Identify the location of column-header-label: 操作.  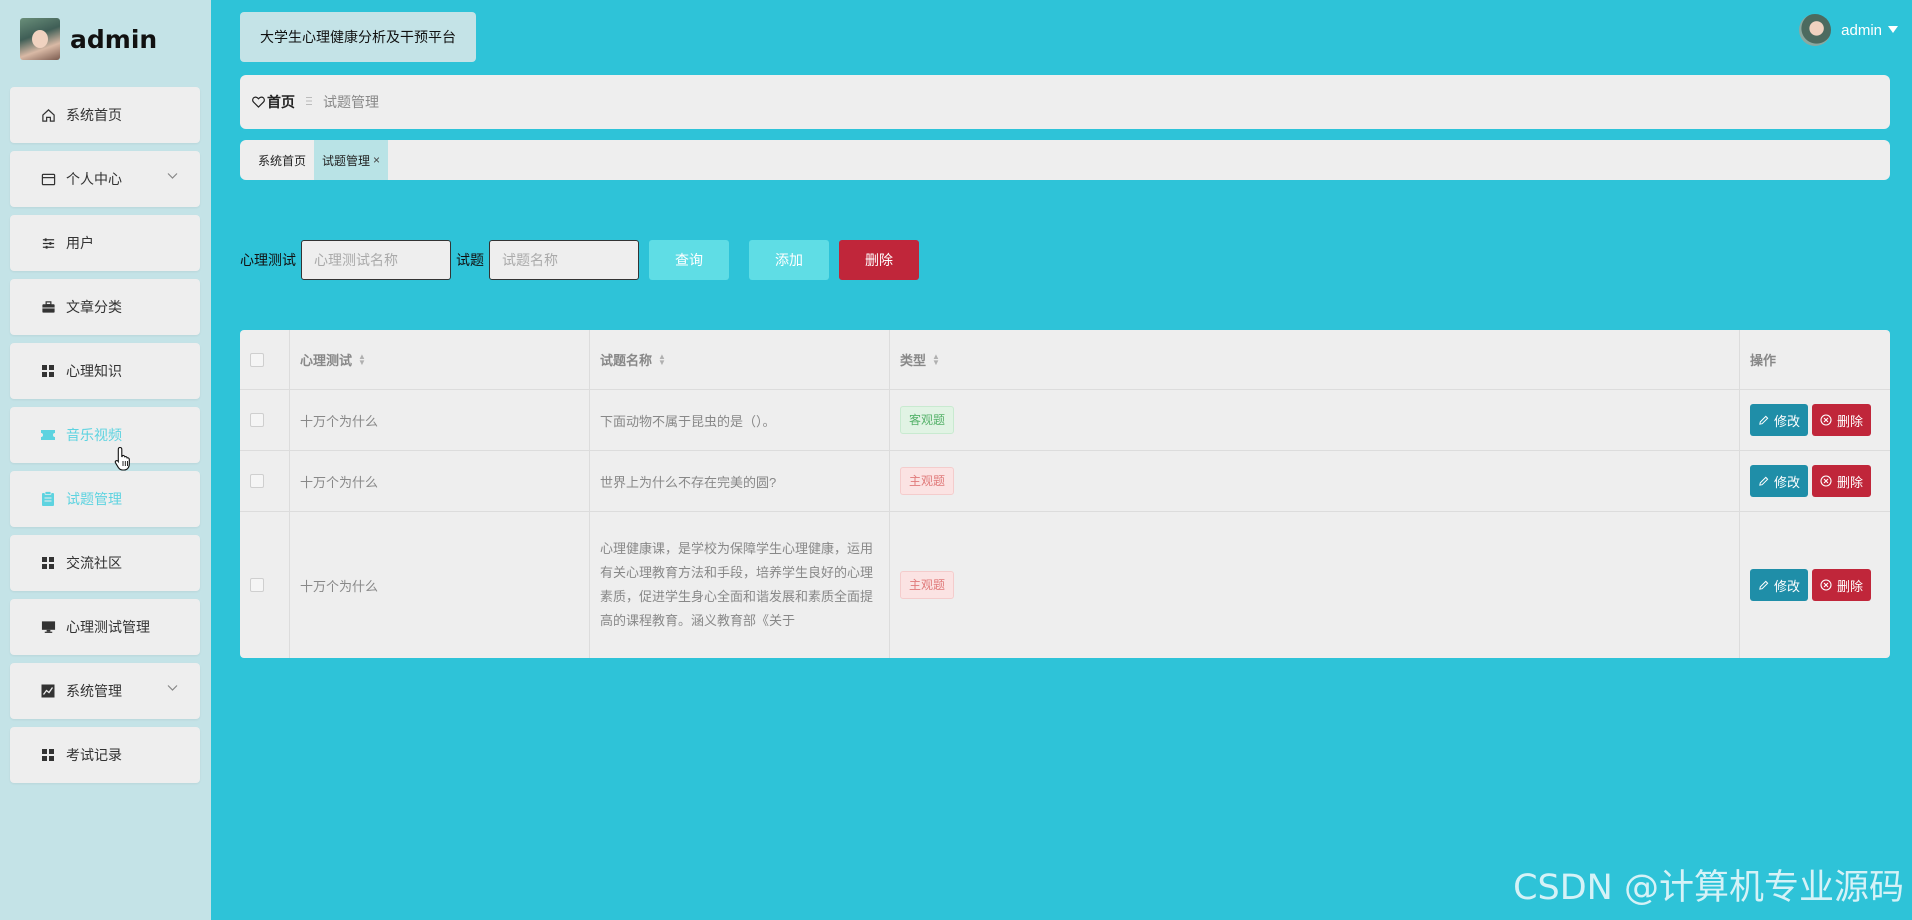
(1763, 360).